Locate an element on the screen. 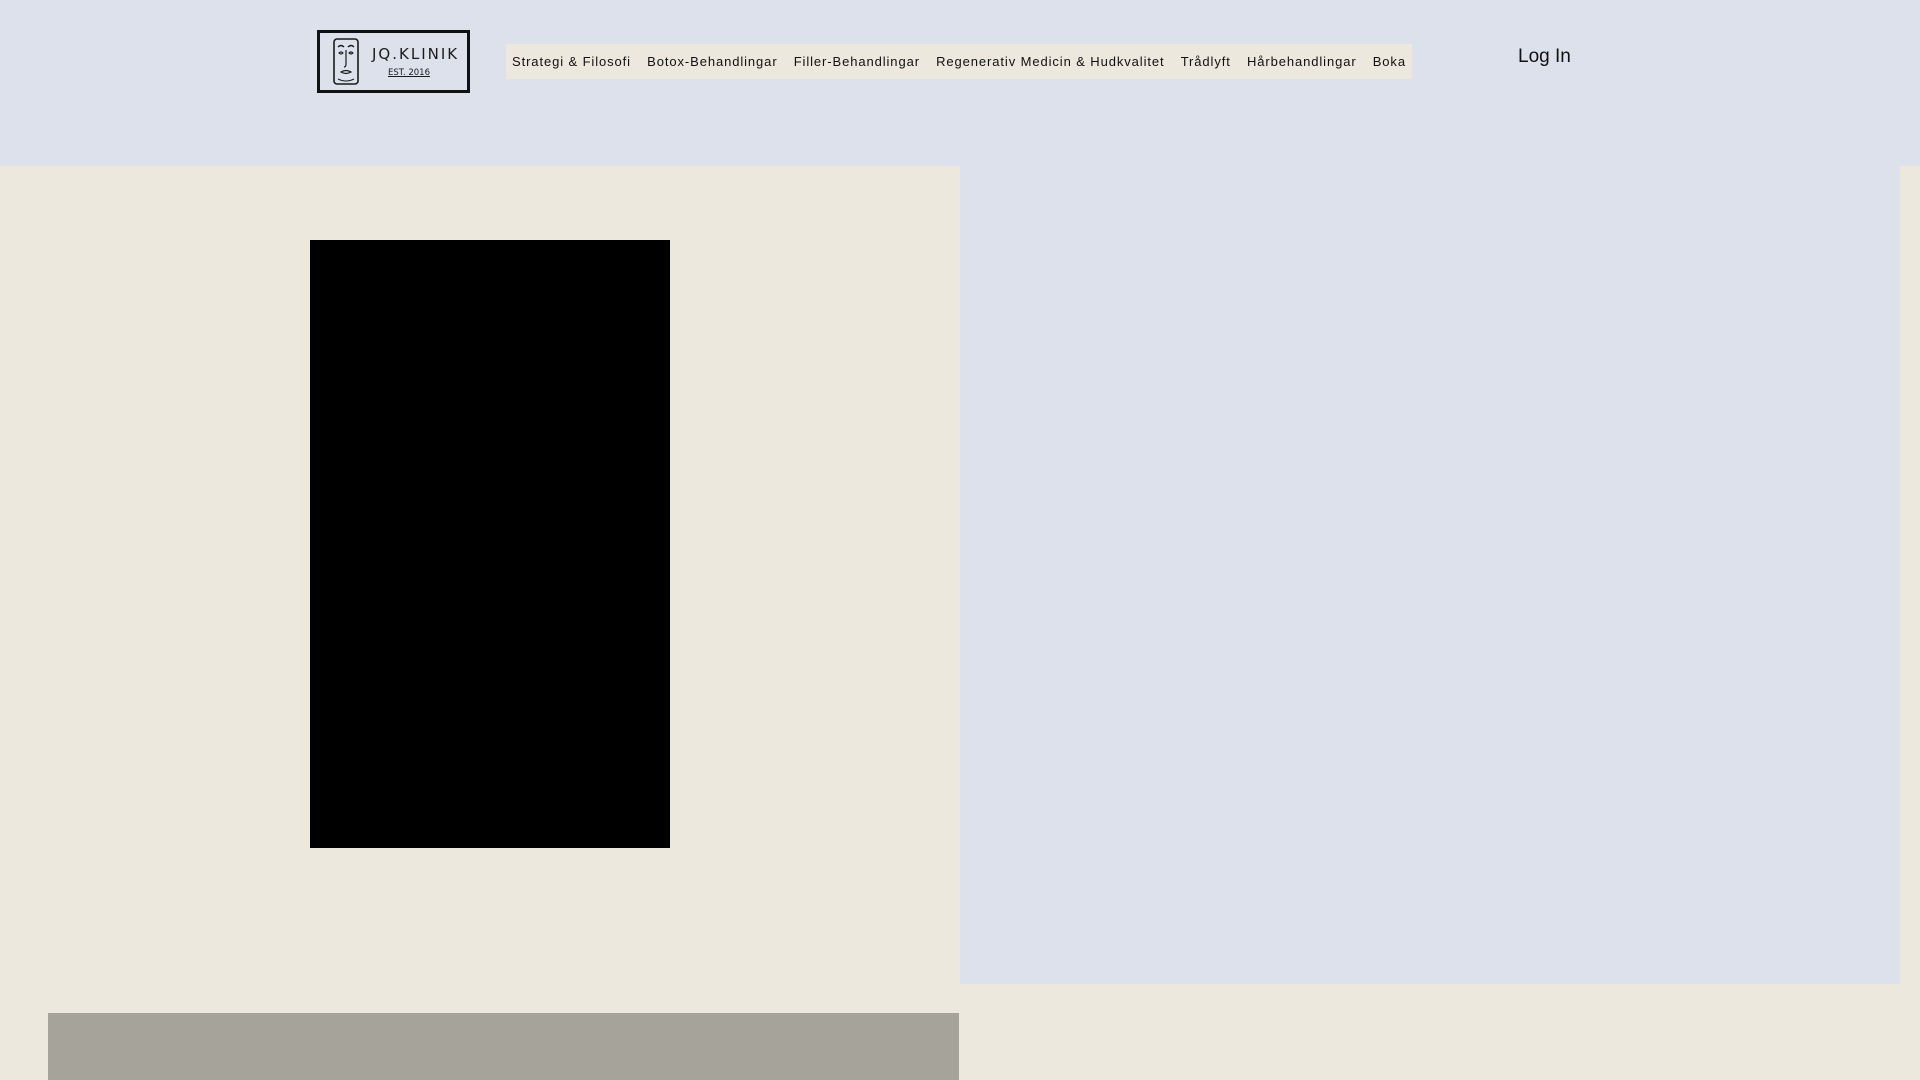 The width and height of the screenshot is (1920, 1080). site-logo: JQ.KLINIK EST. 2016 is located at coordinates (393, 61).